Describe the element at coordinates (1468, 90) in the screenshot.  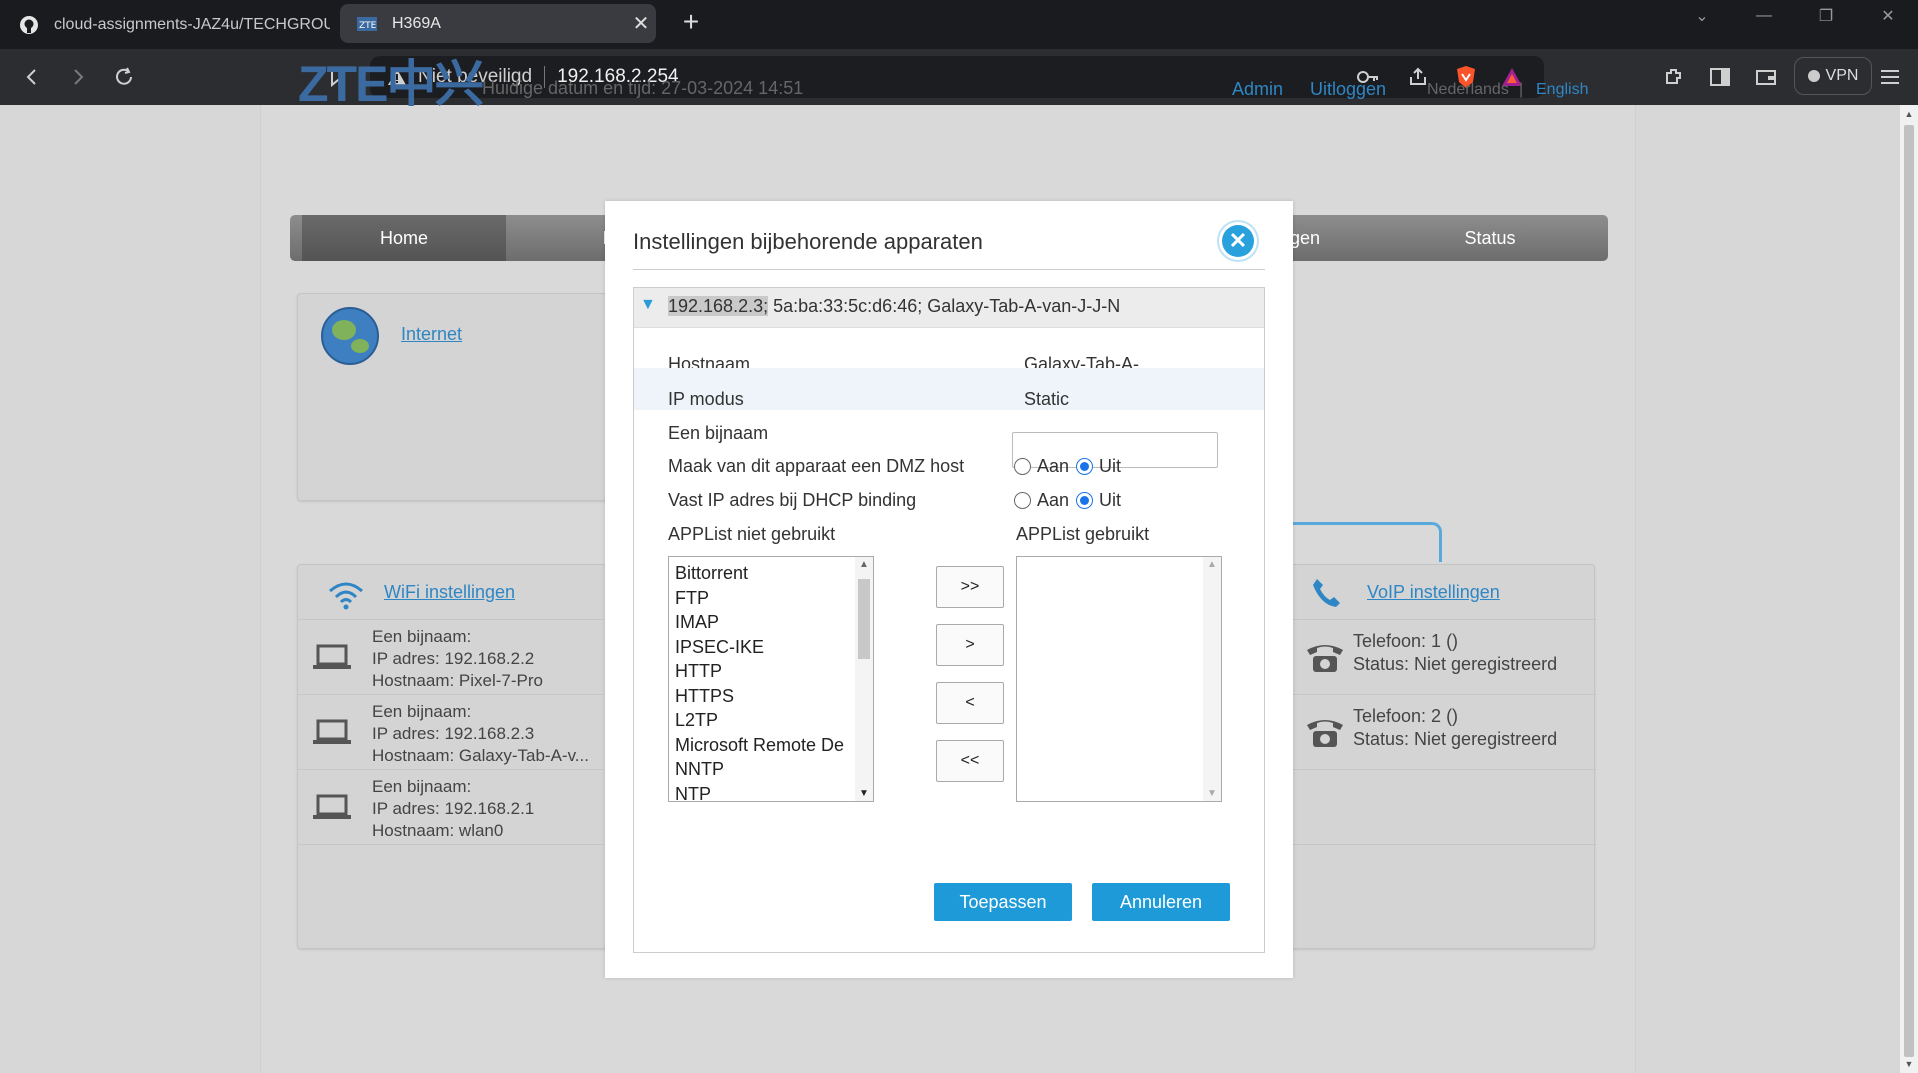
I see `language-dutch: Nederlands` at that location.